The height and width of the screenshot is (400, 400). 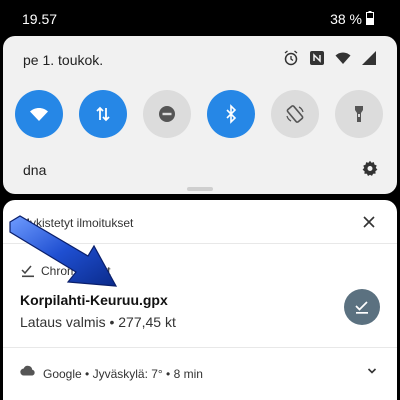 I want to click on open-download-button, so click(x=362, y=307).